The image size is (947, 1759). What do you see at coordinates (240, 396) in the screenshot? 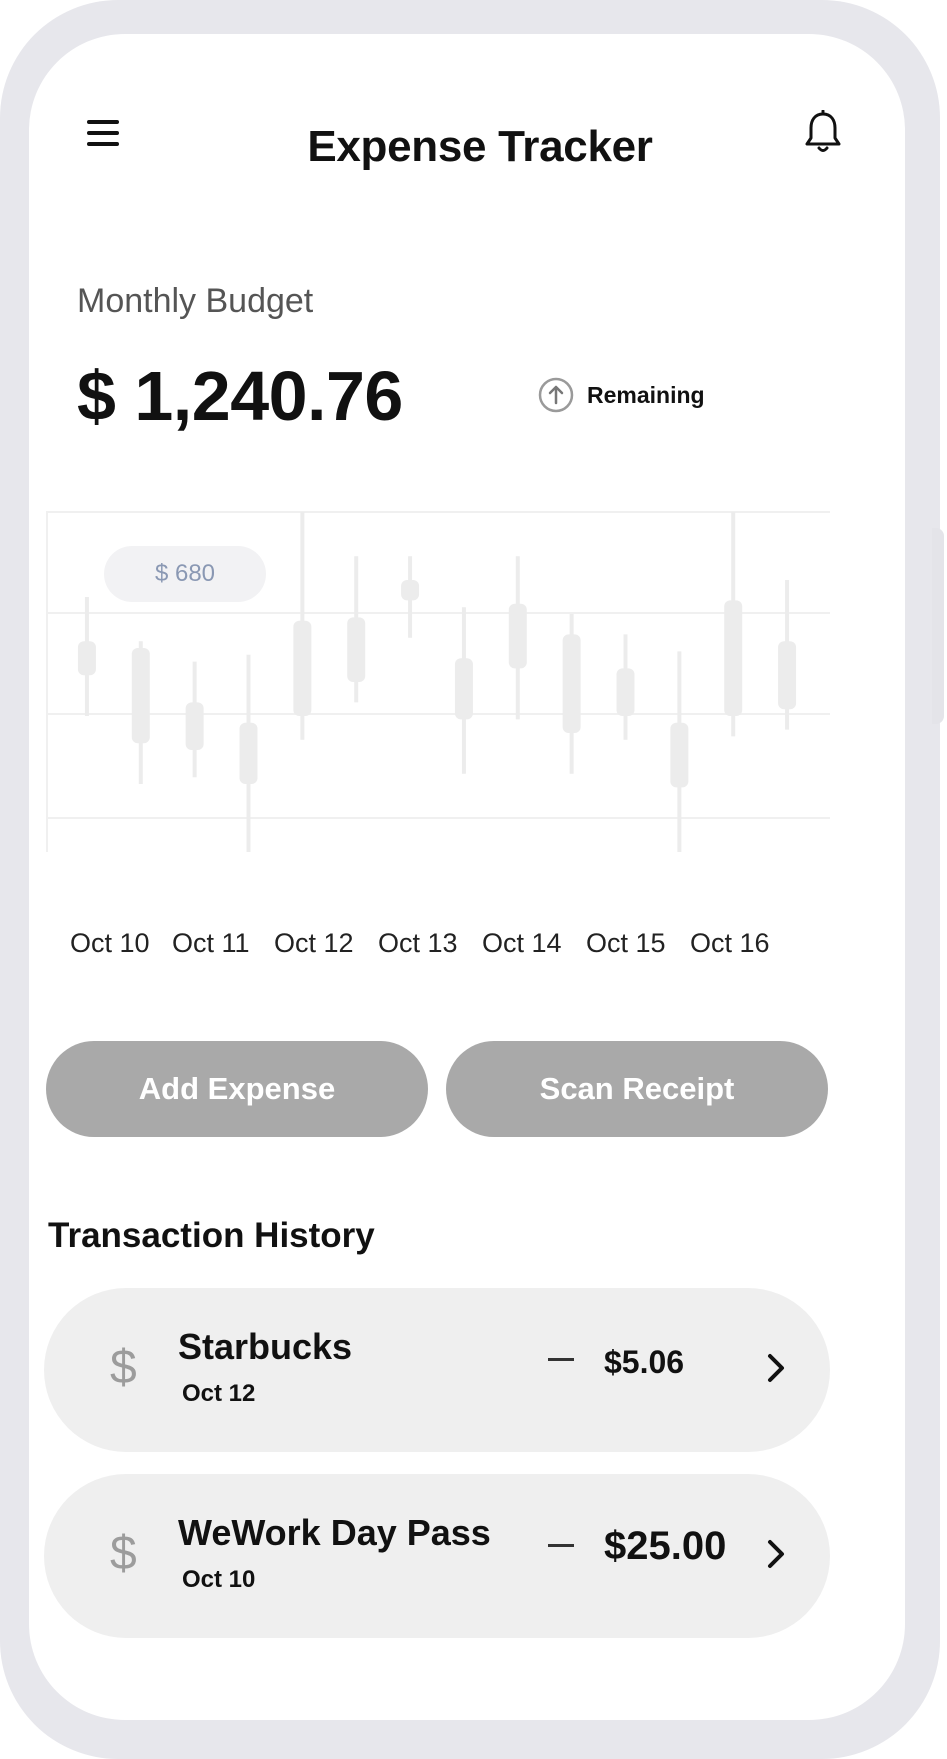
I see `budget-amount: $ 1,240.76` at bounding box center [240, 396].